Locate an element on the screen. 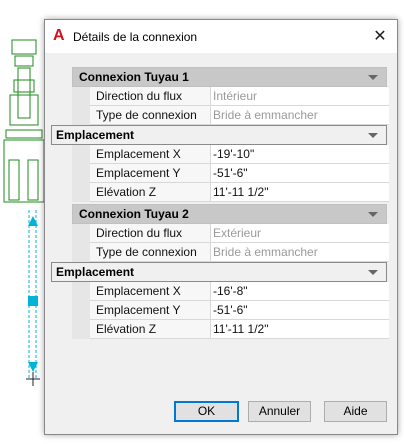  title-bar: A Détails de la connexion ✕ is located at coordinates (221, 36).